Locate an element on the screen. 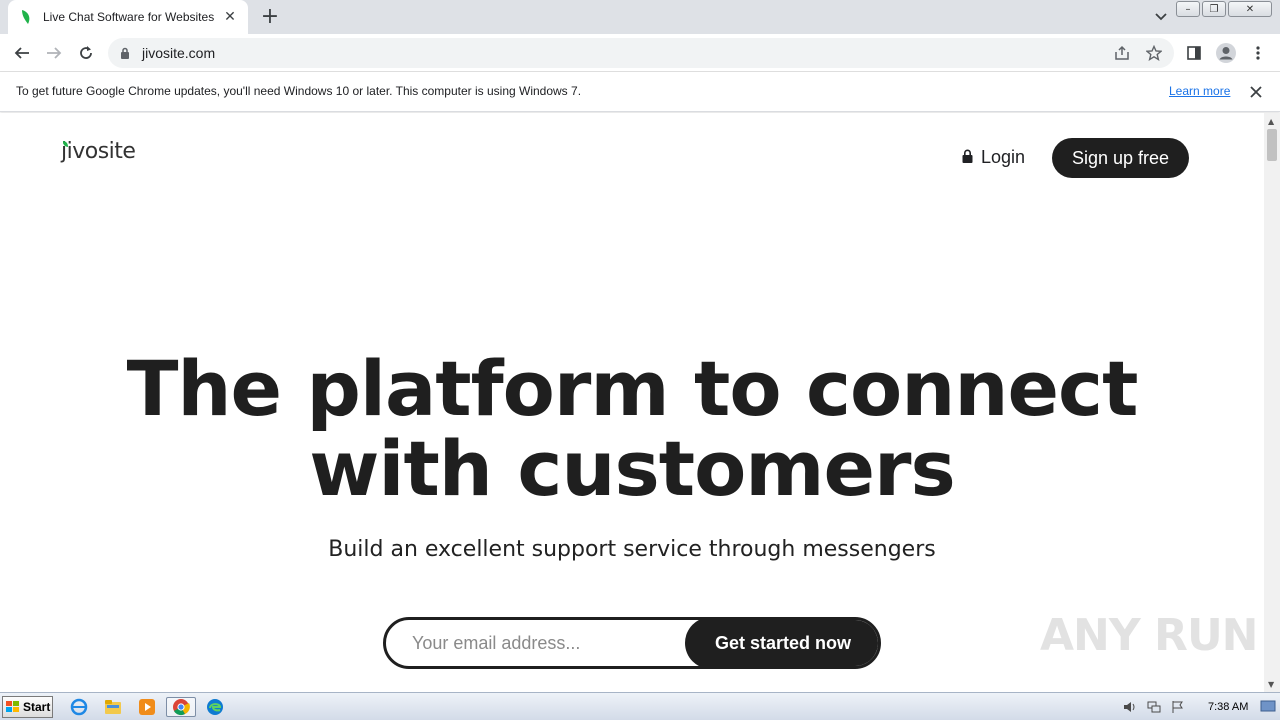  show-desktop-icon is located at coordinates (1268, 706).